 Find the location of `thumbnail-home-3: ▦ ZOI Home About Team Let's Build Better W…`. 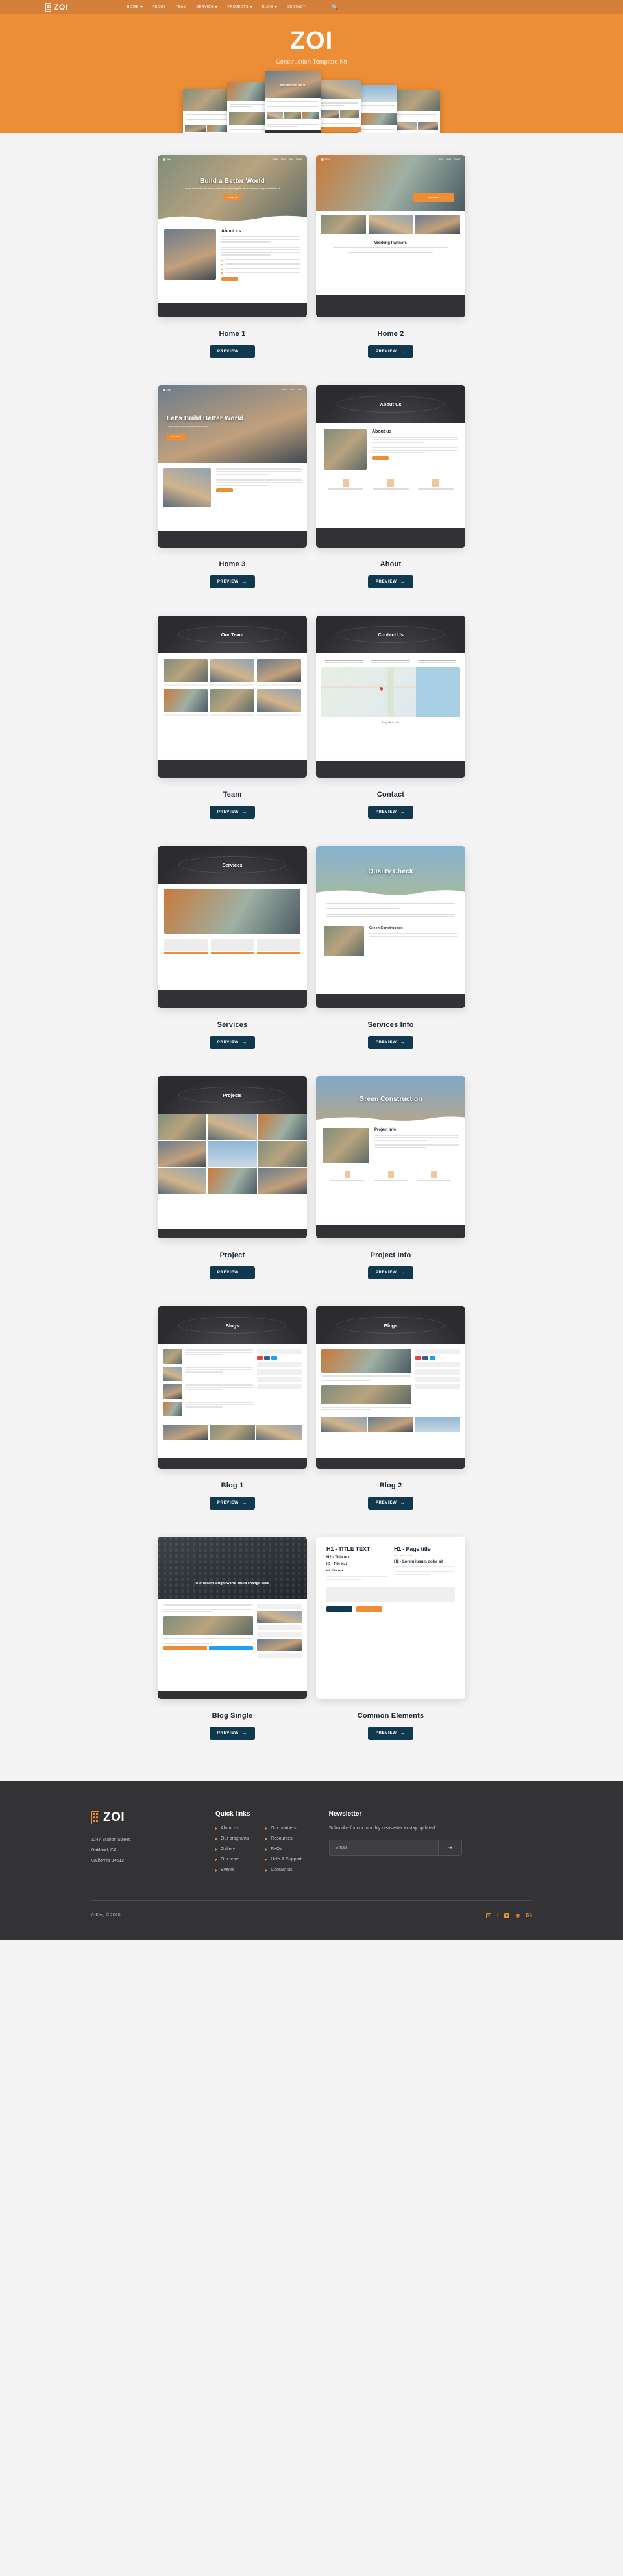

thumbnail-home-3: ▦ ZOI Home About Team Let's Build Better W… is located at coordinates (232, 466).